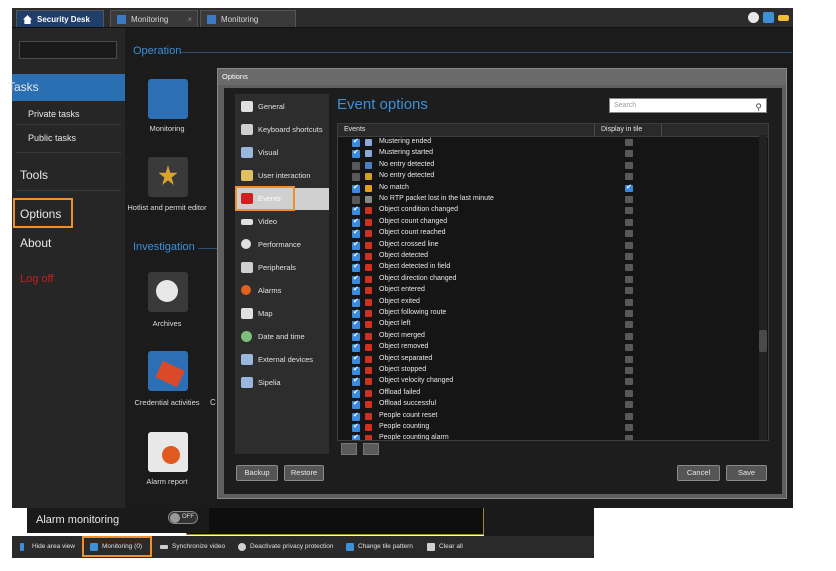 The width and height of the screenshot is (836, 571). What do you see at coordinates (285, 547) in the screenshot?
I see `deactivate-privacy-button: Deactivate privacy protection` at bounding box center [285, 547].